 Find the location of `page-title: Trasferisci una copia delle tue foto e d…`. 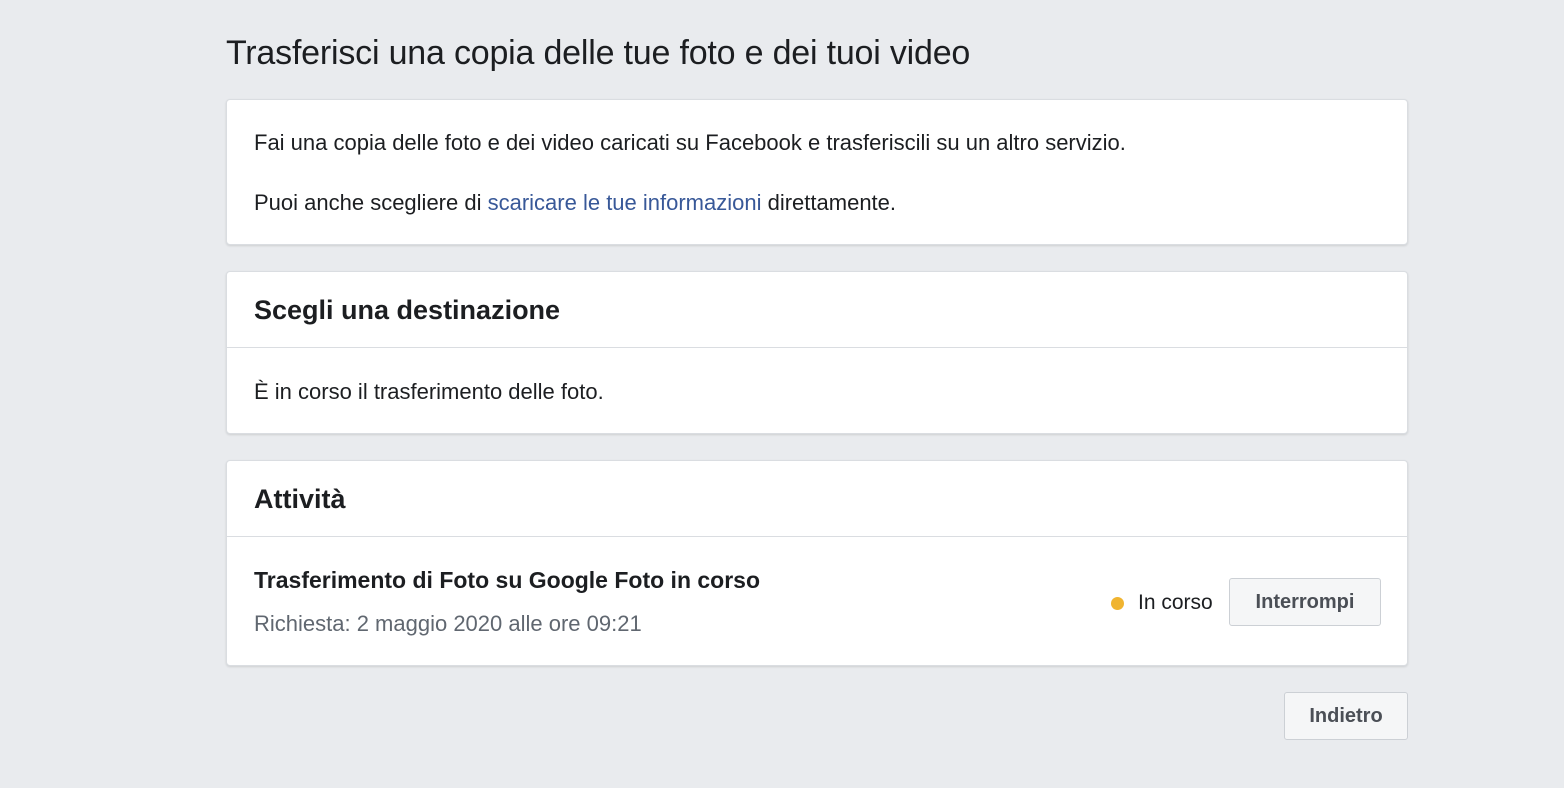

page-title: Trasferisci una copia delle tue foto e d… is located at coordinates (598, 53).